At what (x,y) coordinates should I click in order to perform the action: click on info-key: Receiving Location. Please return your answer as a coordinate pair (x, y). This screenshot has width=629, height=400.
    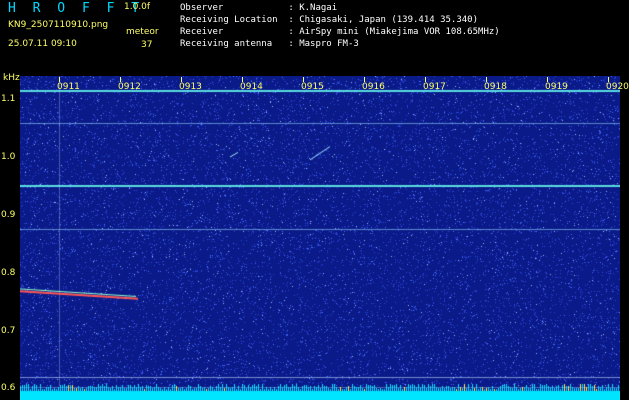
    Looking at the image, I should click on (234, 20).